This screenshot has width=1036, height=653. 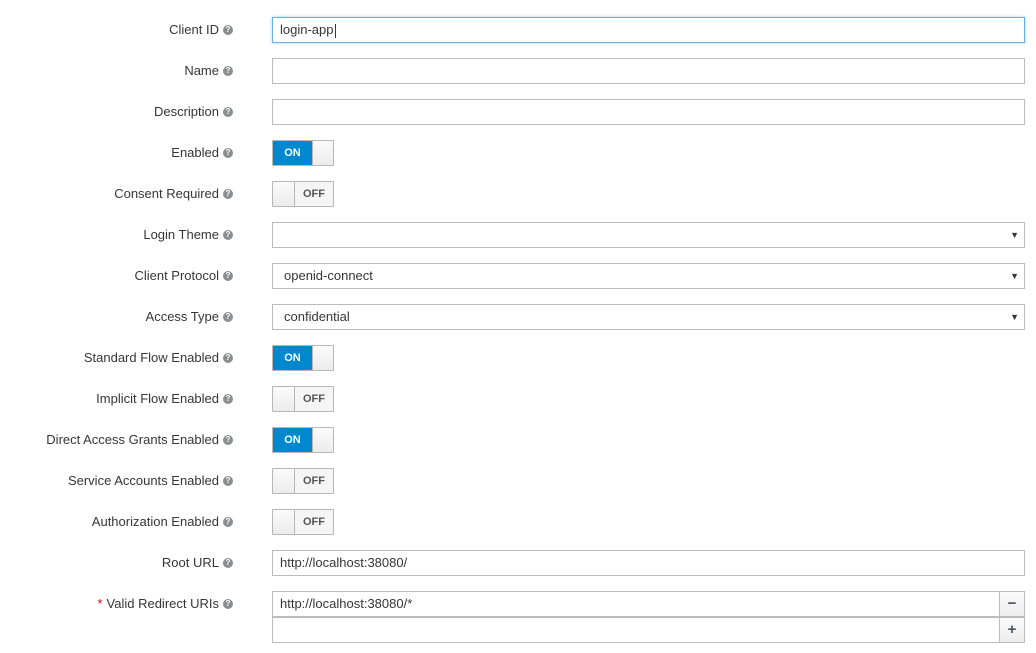 I want to click on enabled-toggle: ON, so click(x=303, y=153).